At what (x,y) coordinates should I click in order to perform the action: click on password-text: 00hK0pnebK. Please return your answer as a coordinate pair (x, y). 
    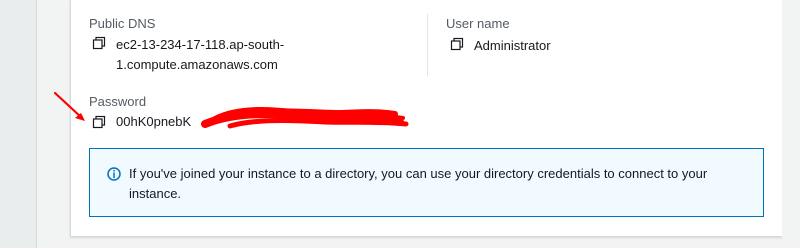
    Looking at the image, I should click on (154, 121).